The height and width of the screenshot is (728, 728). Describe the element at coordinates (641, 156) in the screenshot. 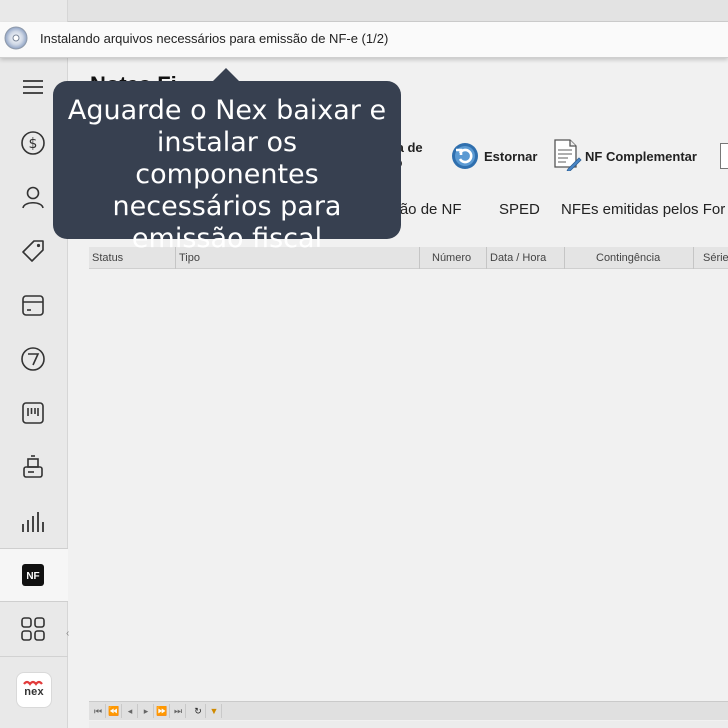

I see `nf-complementar-button: NF Complementar` at that location.